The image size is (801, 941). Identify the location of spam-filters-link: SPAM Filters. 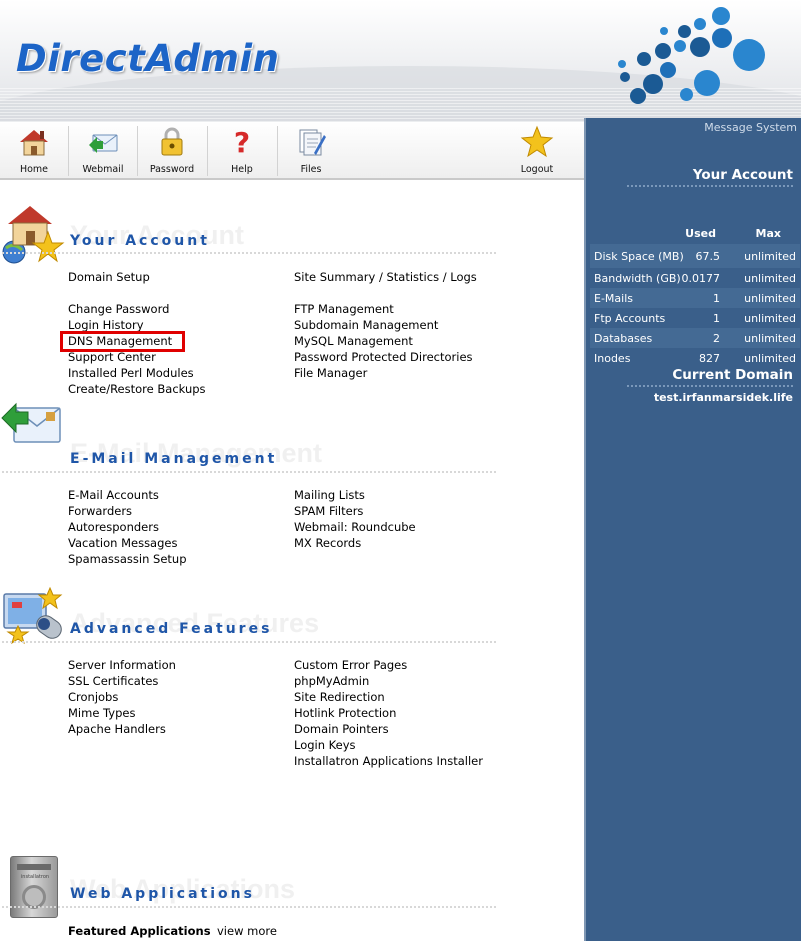
(328, 511).